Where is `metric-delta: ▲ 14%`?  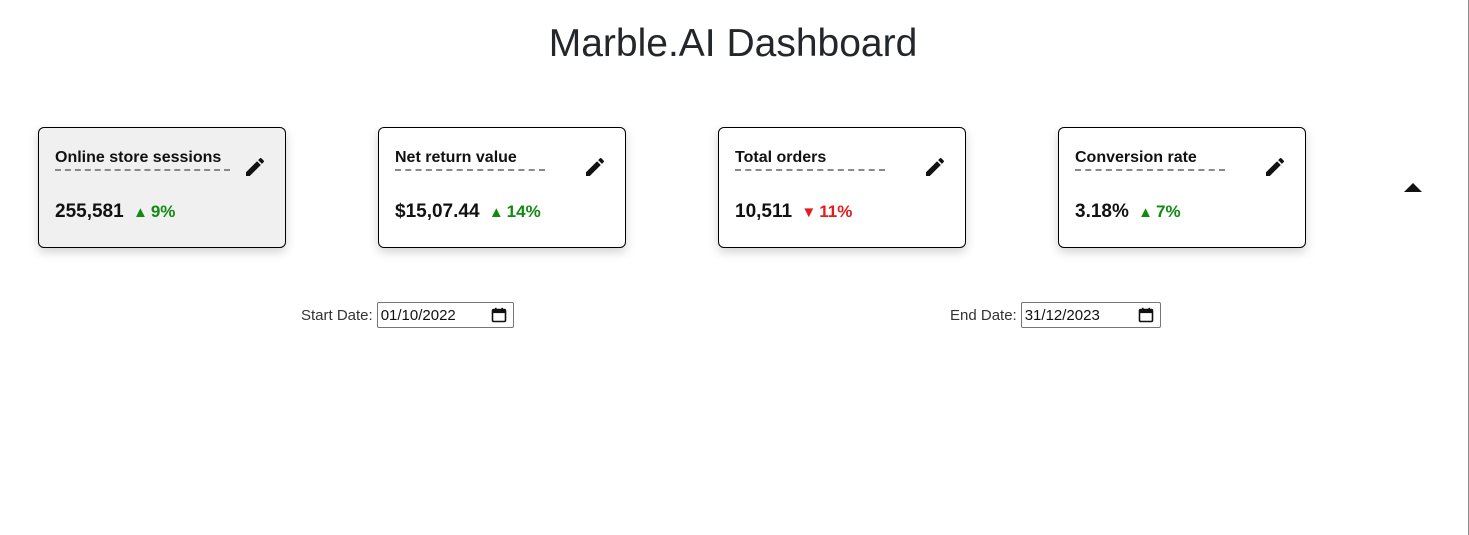 metric-delta: ▲ 14% is located at coordinates (515, 211).